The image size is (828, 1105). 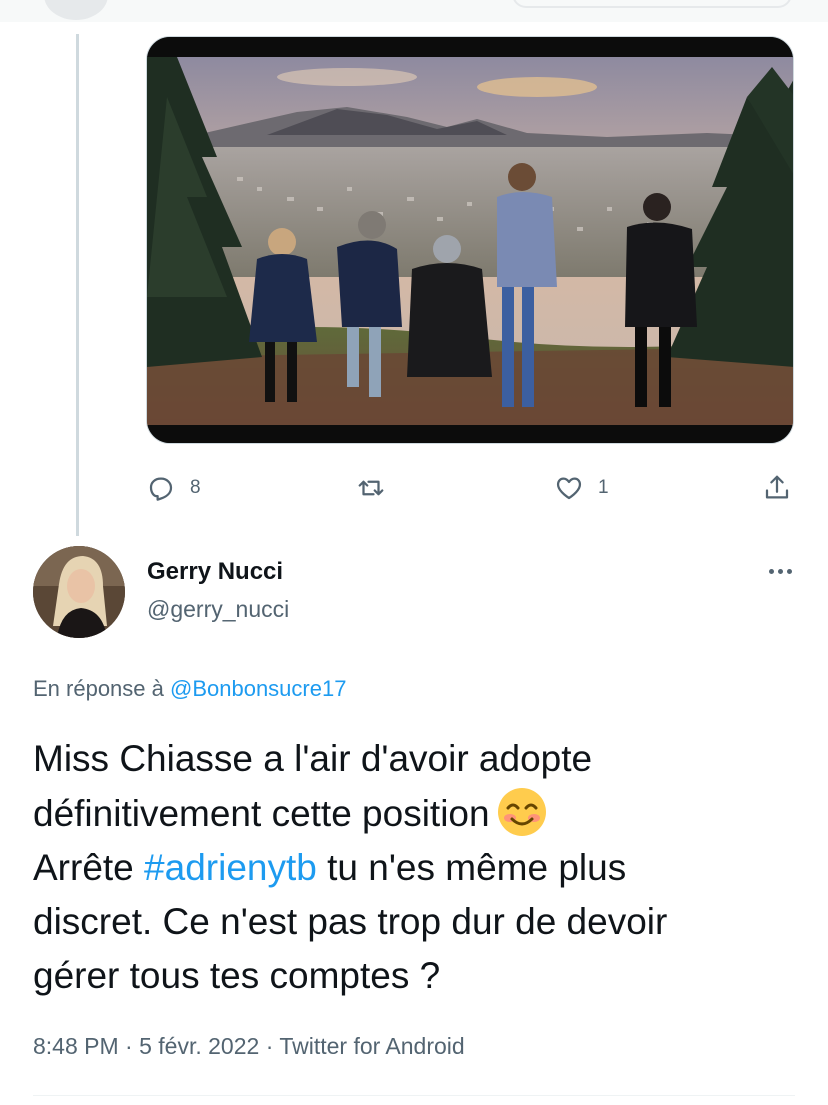 What do you see at coordinates (261, 813) in the screenshot?
I see `tweet-text-line: définitivement cette position` at bounding box center [261, 813].